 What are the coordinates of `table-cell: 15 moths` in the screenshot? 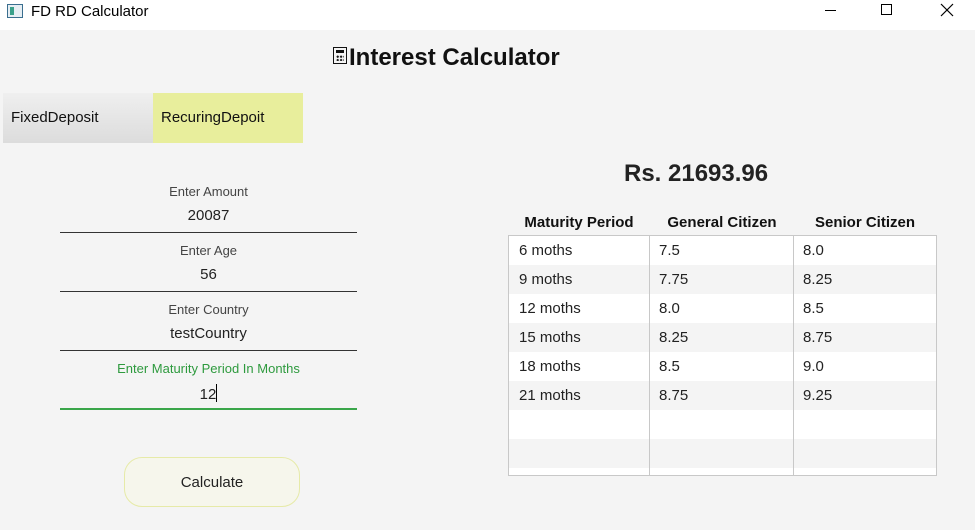 It's located at (550, 337).